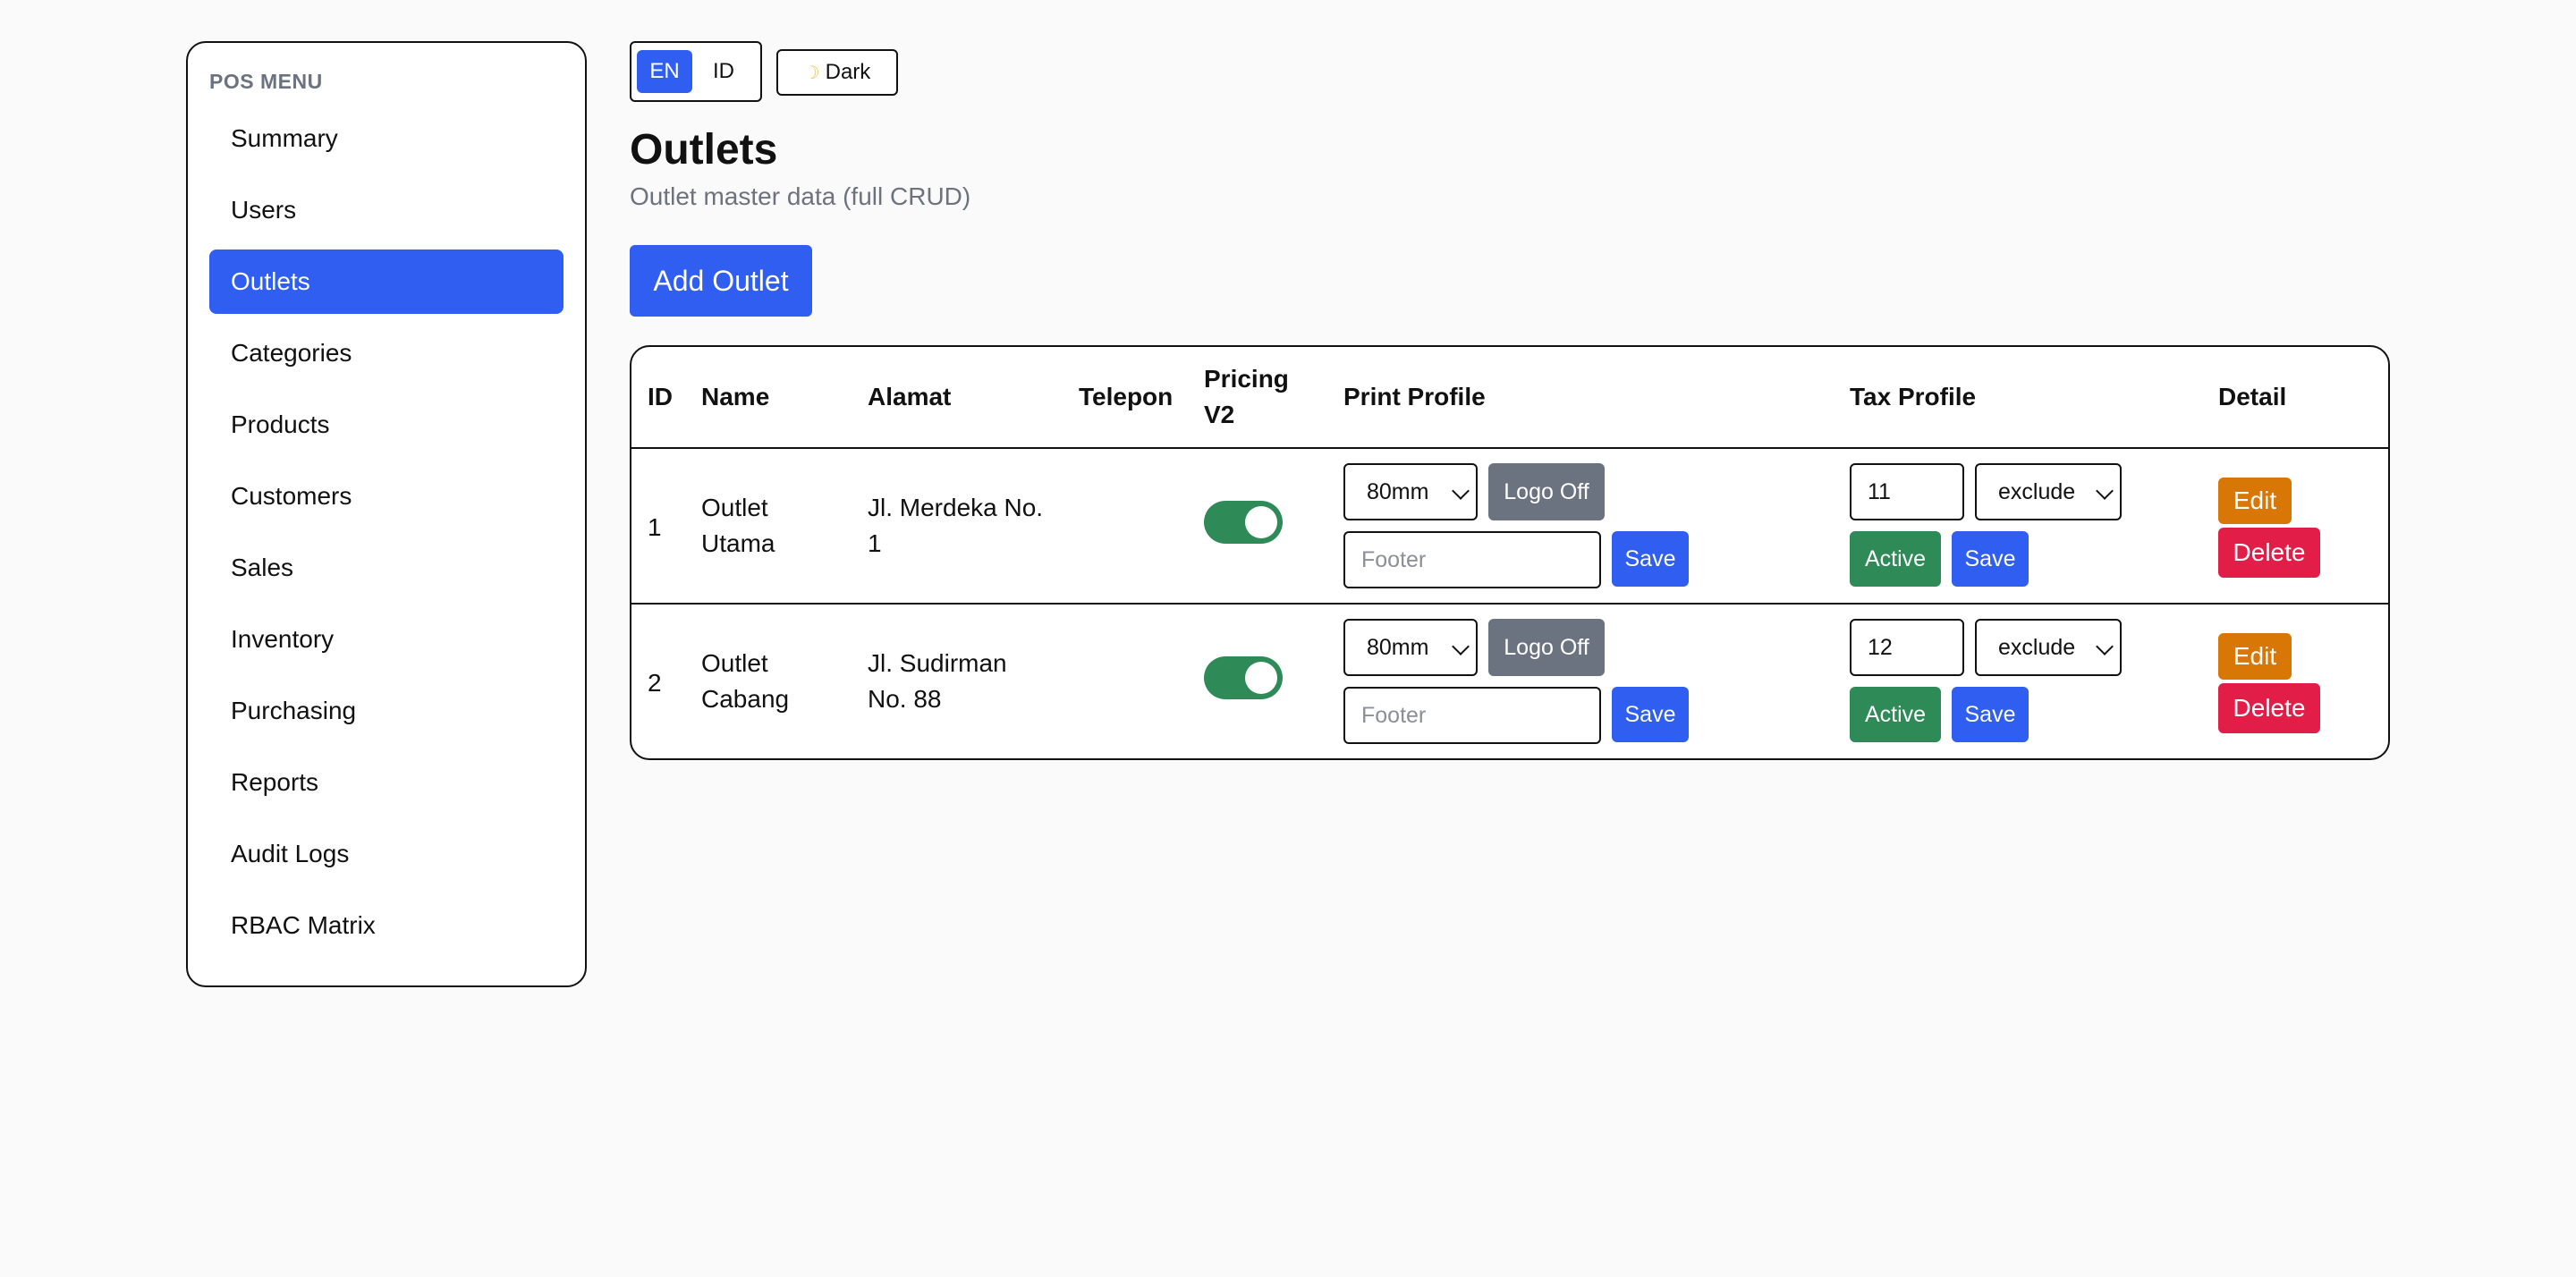 The height and width of the screenshot is (1277, 2576). What do you see at coordinates (1219, 414) in the screenshot?
I see `header-pricing-line2: V2` at bounding box center [1219, 414].